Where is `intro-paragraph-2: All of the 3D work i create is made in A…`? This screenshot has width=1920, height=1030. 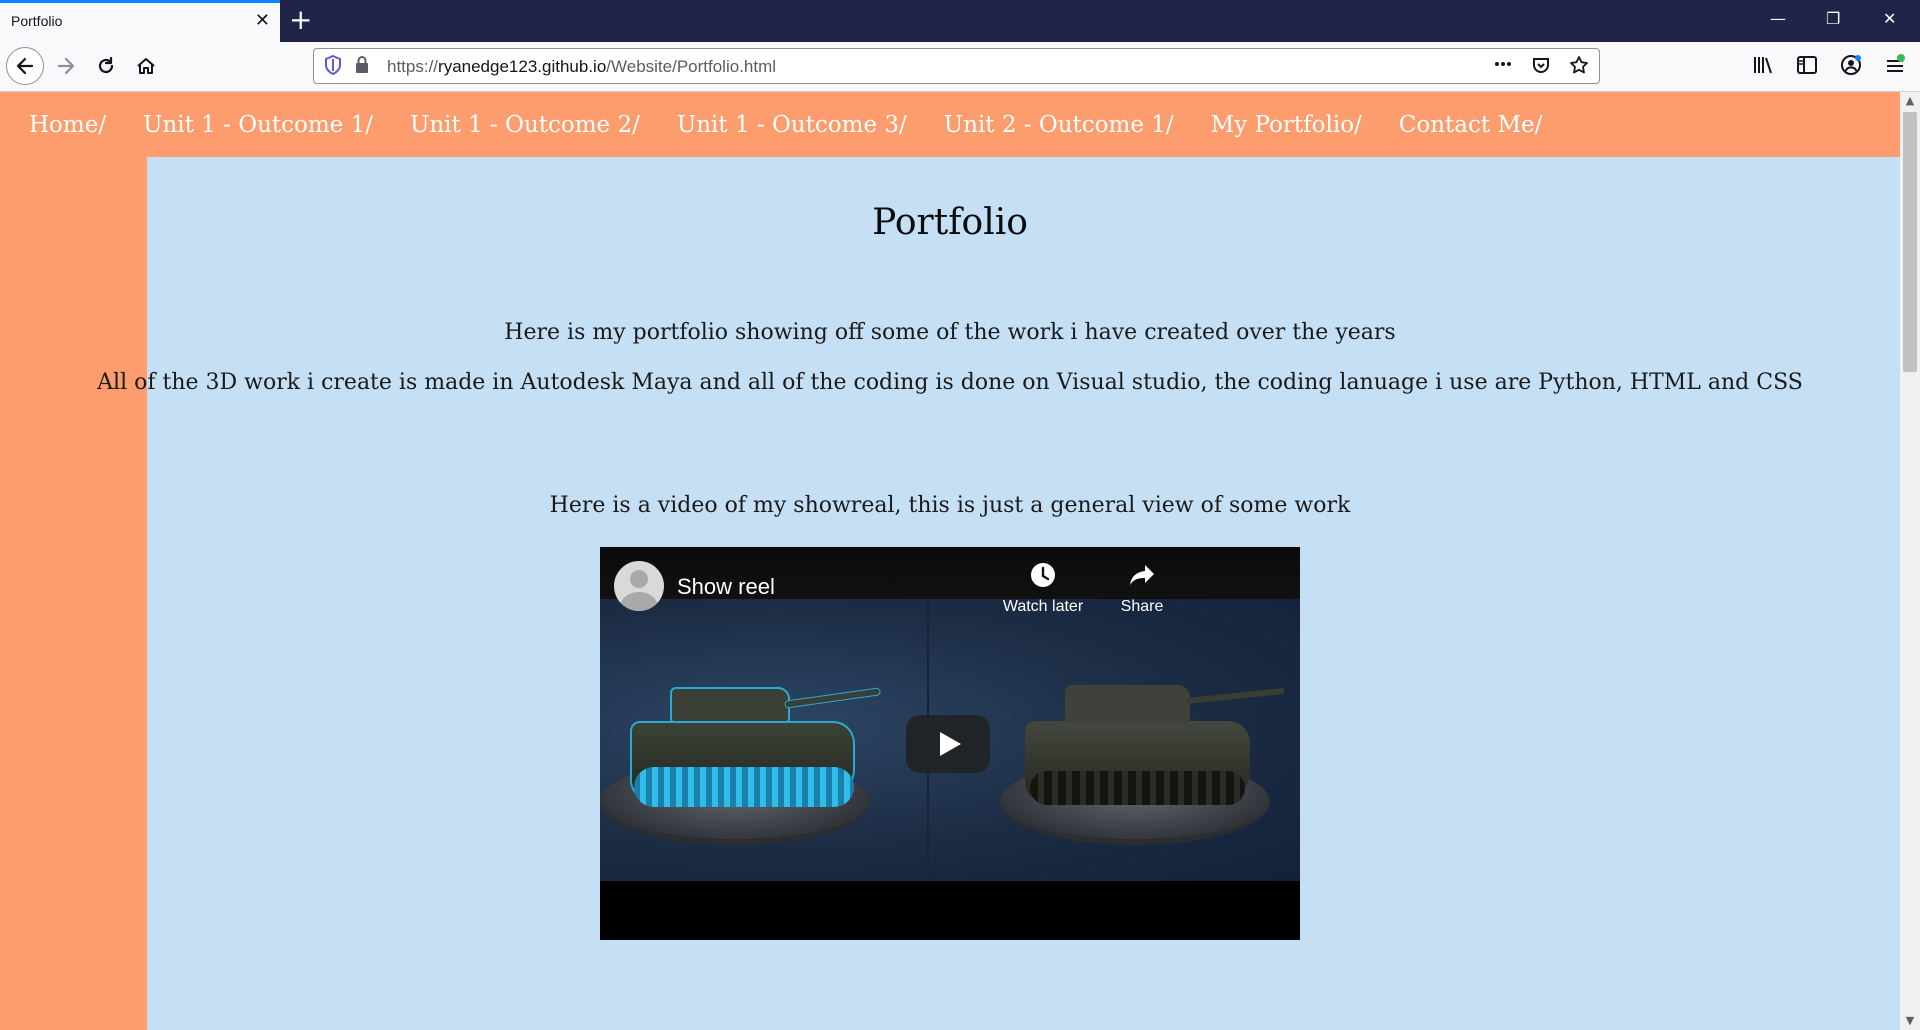
intro-paragraph-2: All of the 3D work i create is made in A… is located at coordinates (950, 382).